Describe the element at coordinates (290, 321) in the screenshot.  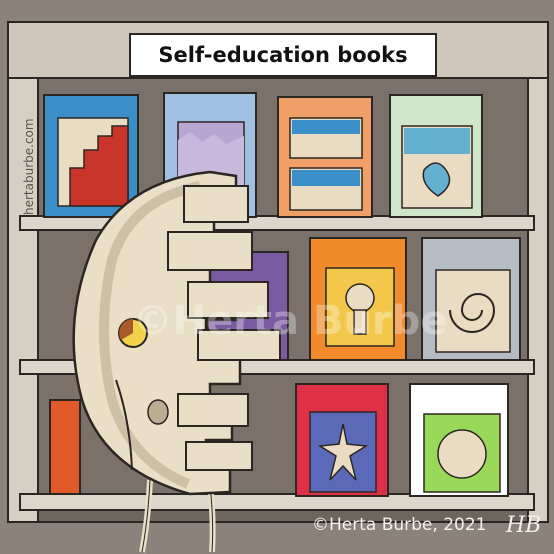
I see `watermark: ©Herta Burbe` at that location.